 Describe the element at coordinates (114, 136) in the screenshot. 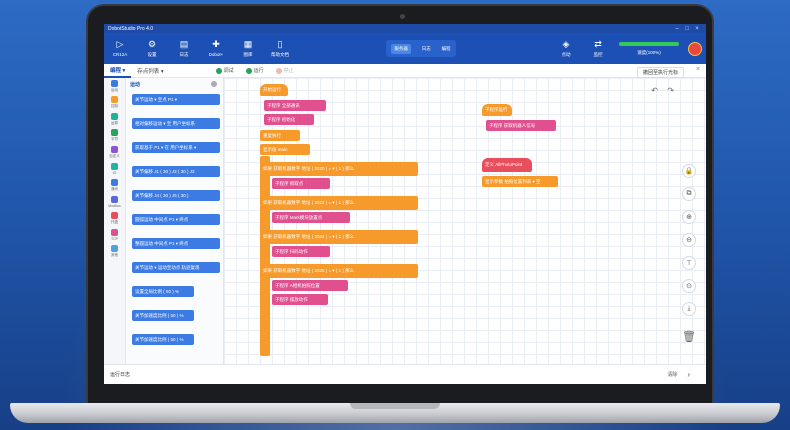

I see `category-item: 字符` at that location.